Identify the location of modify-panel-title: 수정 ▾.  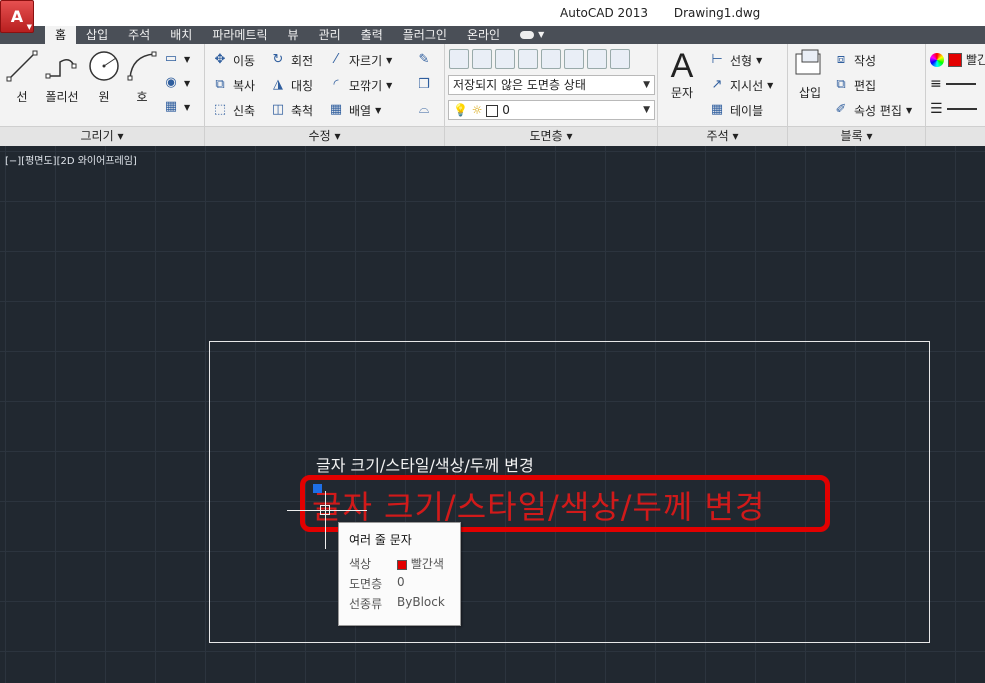
(324, 136).